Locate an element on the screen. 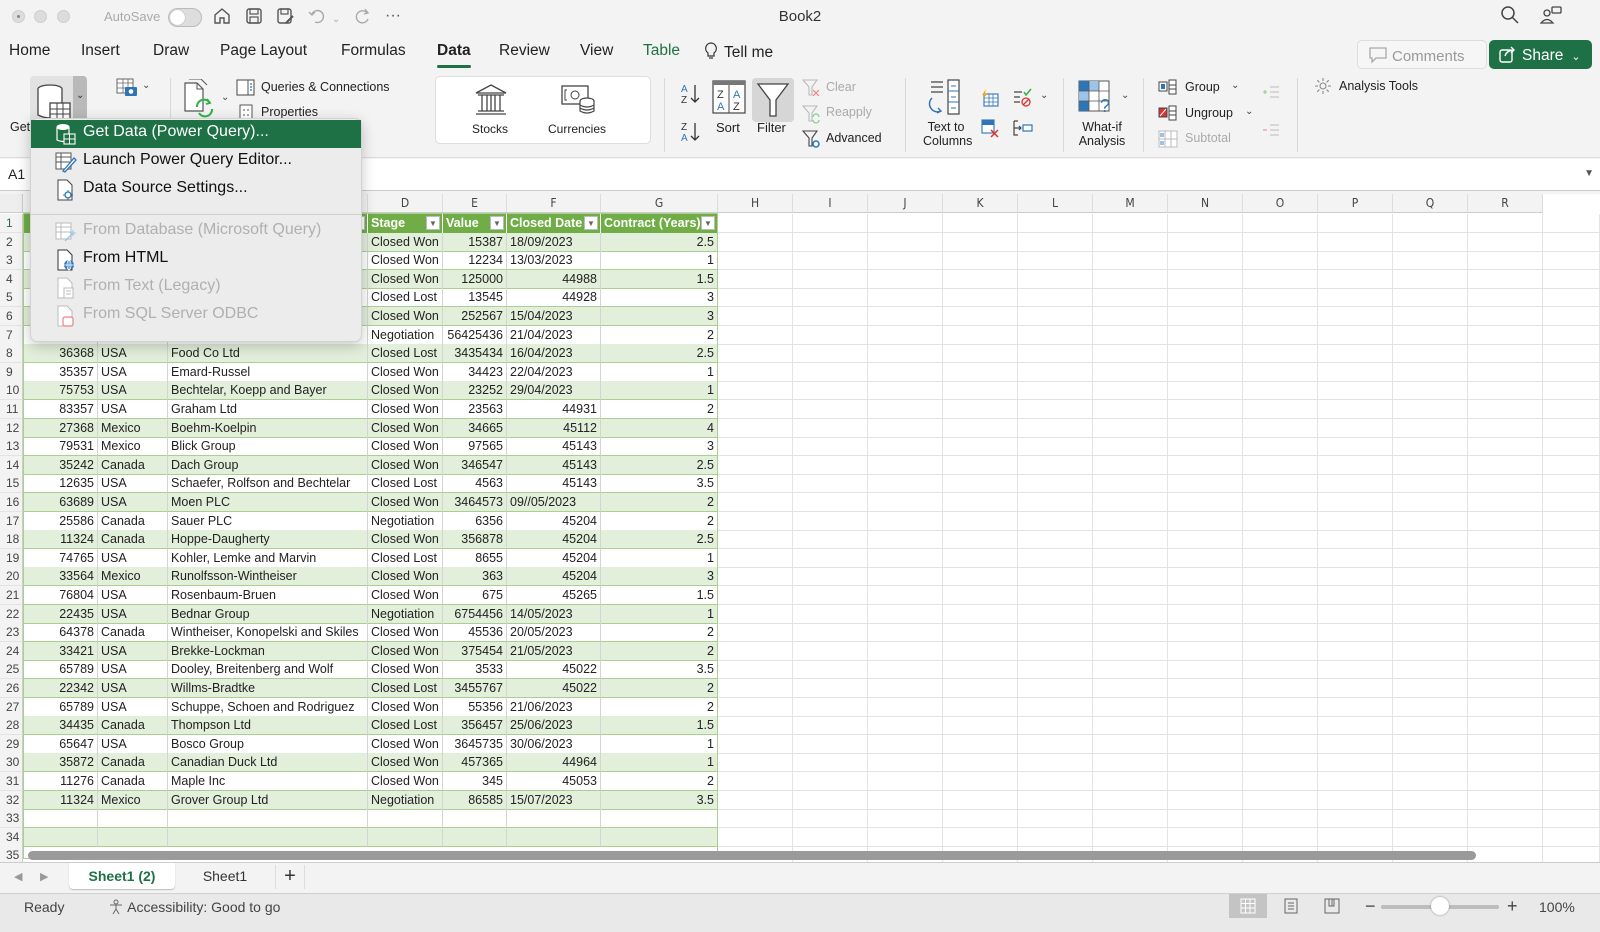 Image resolution: width=1600 pixels, height=932 pixels. text-to-columns-icon is located at coordinates (943, 100).